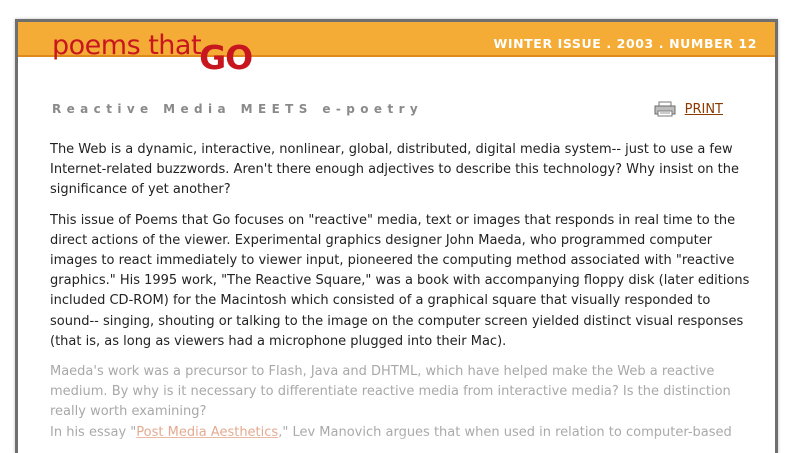 The image size is (800, 453). I want to click on site-logo: poems thatGO, so click(152, 53).